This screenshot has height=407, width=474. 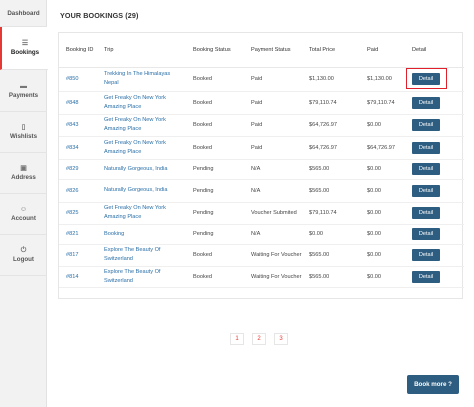 I want to click on sidebar-item-logout: ⏻ Logout, so click(x=23, y=255).